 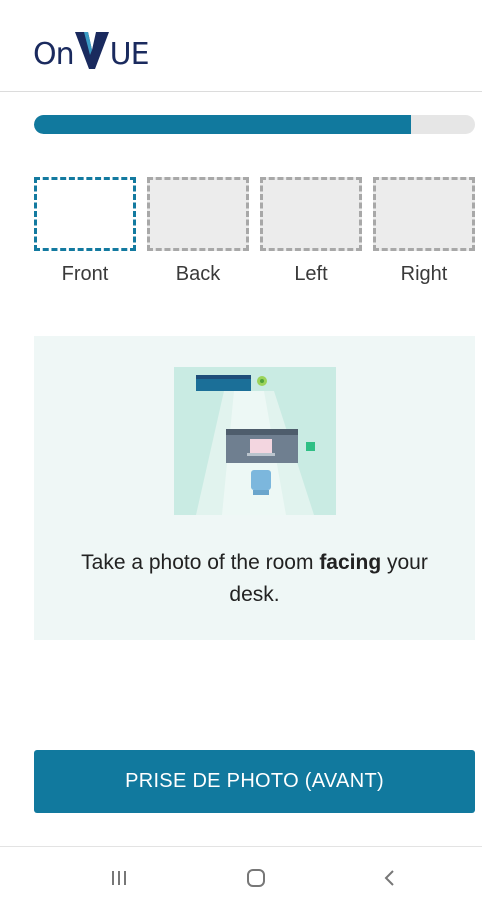 I want to click on photo-slot-front: Front, so click(x=85, y=231).